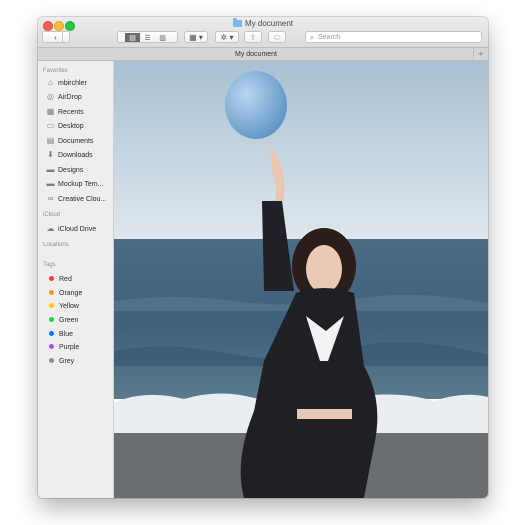 The width and height of the screenshot is (525, 525). What do you see at coordinates (237, 22) in the screenshot?
I see `folder-icon` at bounding box center [237, 22].